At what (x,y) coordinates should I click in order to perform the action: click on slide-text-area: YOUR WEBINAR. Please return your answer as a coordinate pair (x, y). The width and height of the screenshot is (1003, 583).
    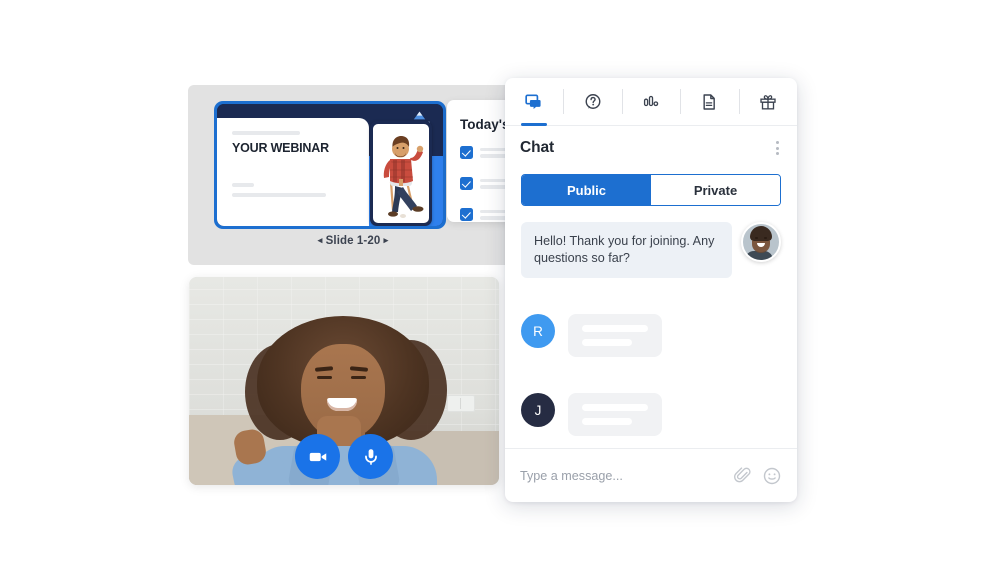
    Looking at the image, I should click on (293, 172).